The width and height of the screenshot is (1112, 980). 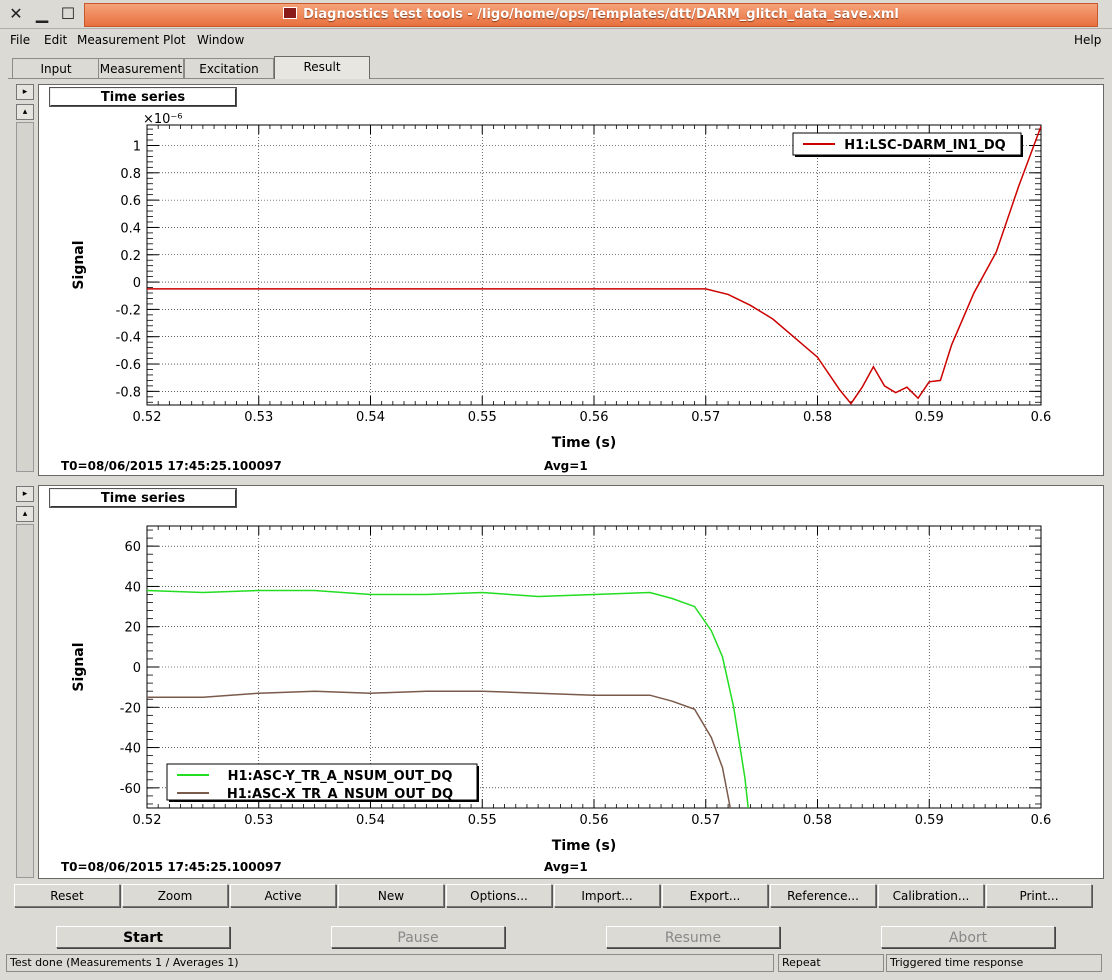 What do you see at coordinates (566, 867) in the screenshot?
I see `panel2-avg: Avg=1` at bounding box center [566, 867].